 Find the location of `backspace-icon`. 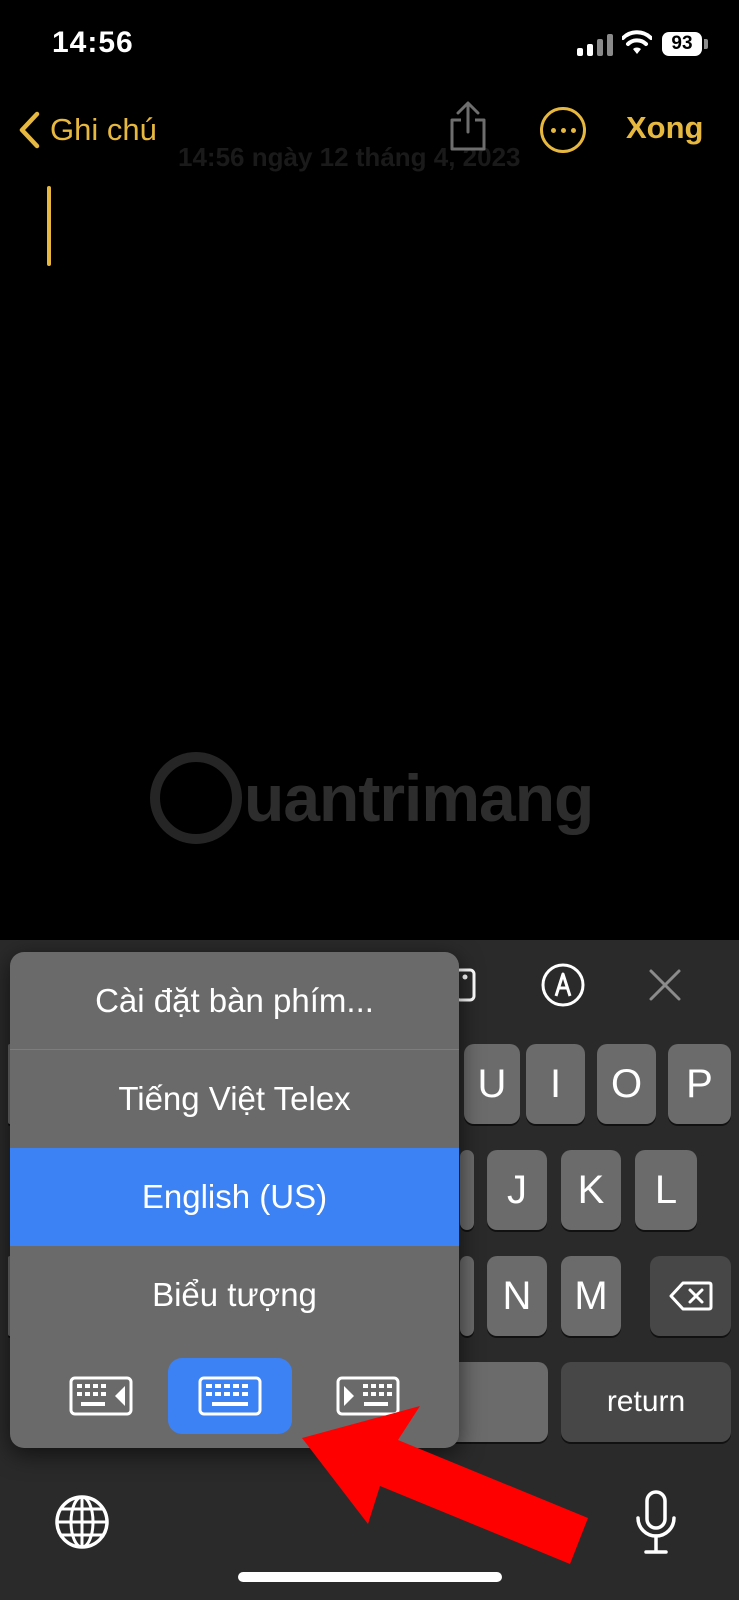

backspace-icon is located at coordinates (690, 1296).